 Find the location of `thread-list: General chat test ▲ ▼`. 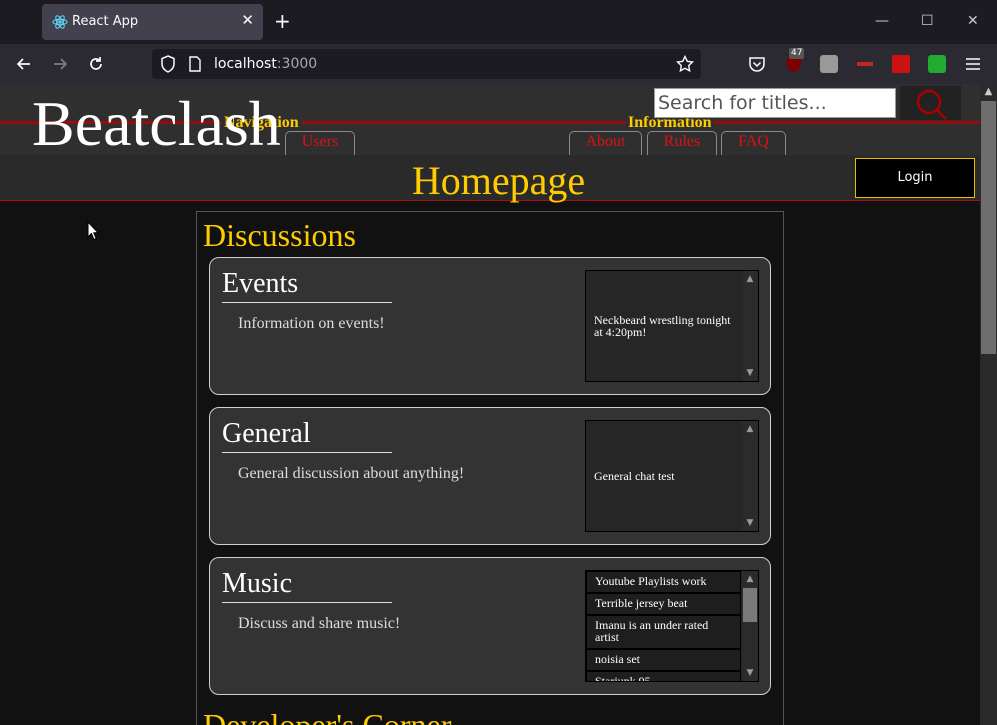

thread-list: General chat test ▲ ▼ is located at coordinates (672, 476).